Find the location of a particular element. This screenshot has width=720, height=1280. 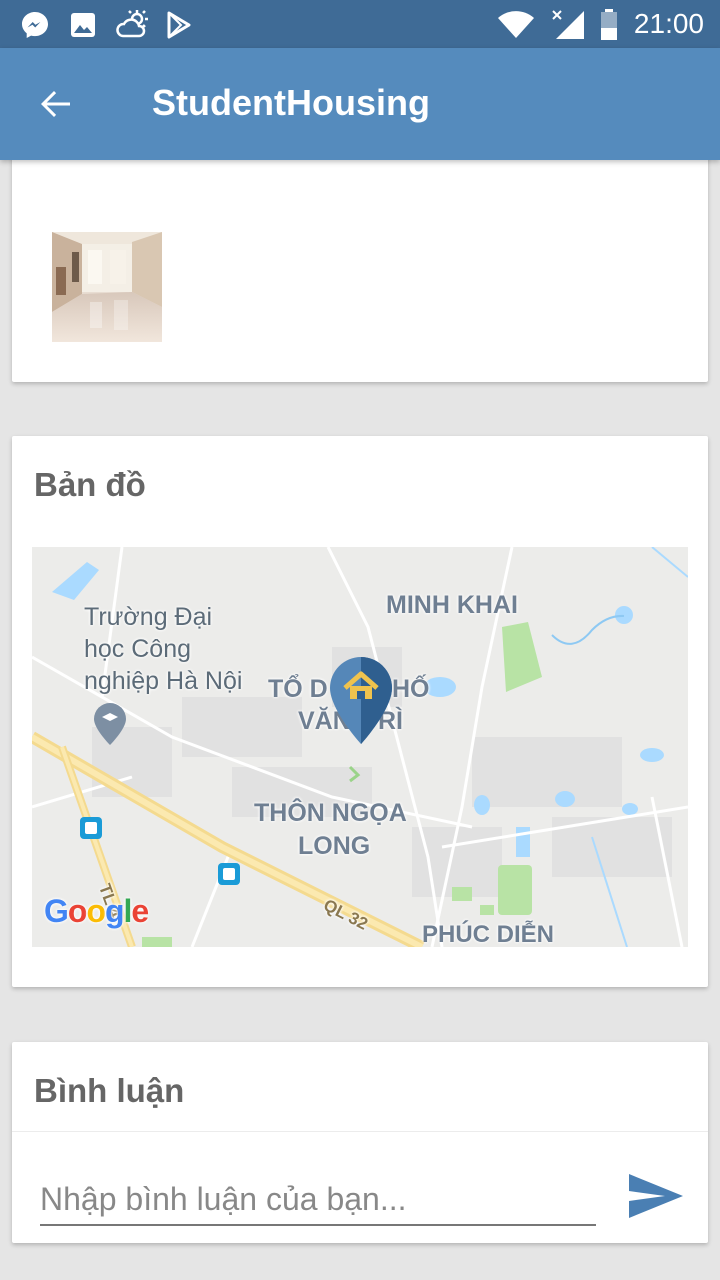

image-icon is located at coordinates (83, 25).